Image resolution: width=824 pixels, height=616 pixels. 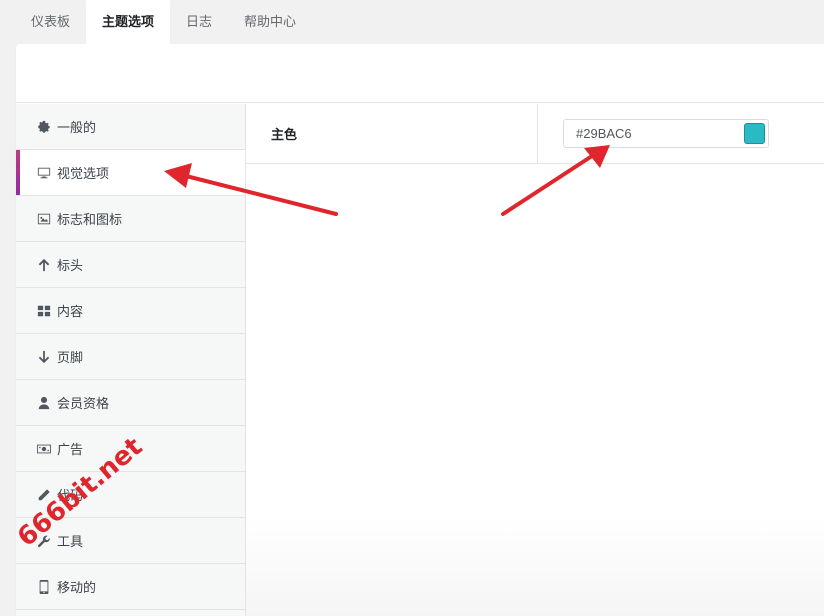 What do you see at coordinates (130, 173) in the screenshot?
I see `sidebar-item-visual-options: 视觉选项` at bounding box center [130, 173].